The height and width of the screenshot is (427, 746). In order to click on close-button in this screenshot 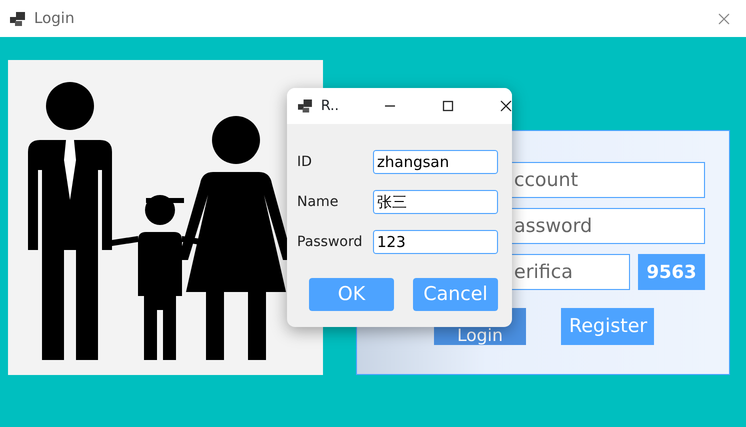, I will do `click(506, 106)`.